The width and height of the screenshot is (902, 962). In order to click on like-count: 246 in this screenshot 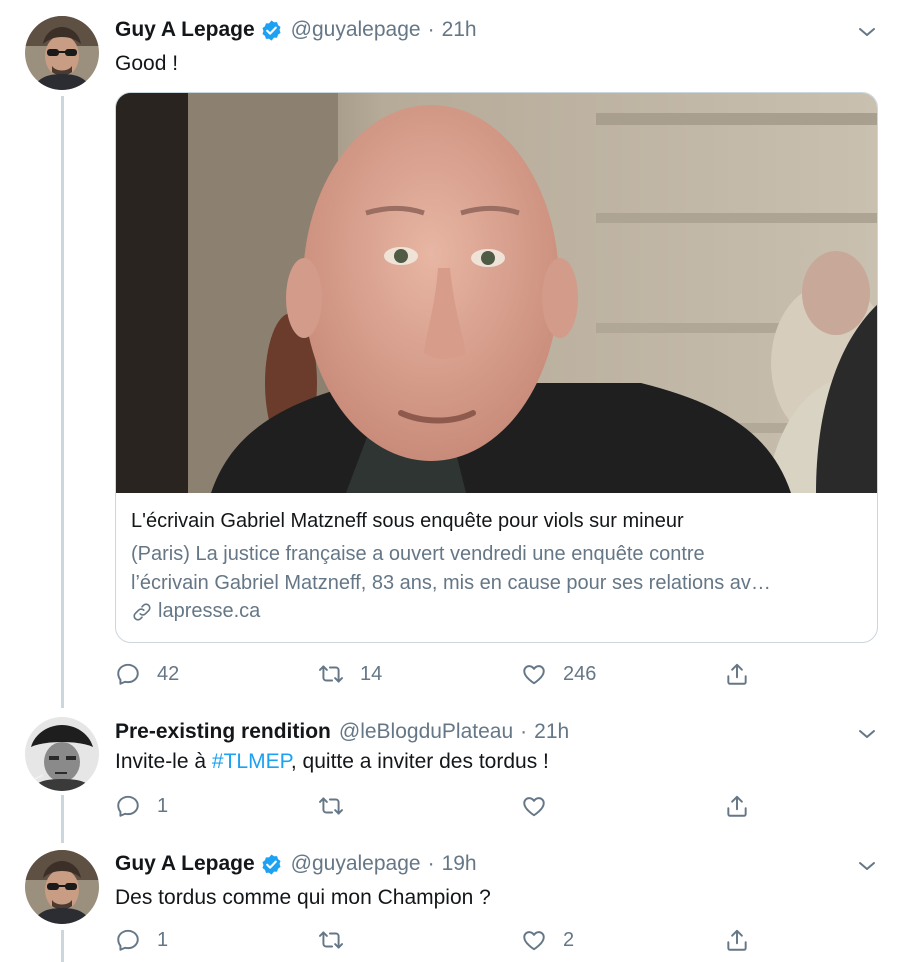, I will do `click(580, 673)`.